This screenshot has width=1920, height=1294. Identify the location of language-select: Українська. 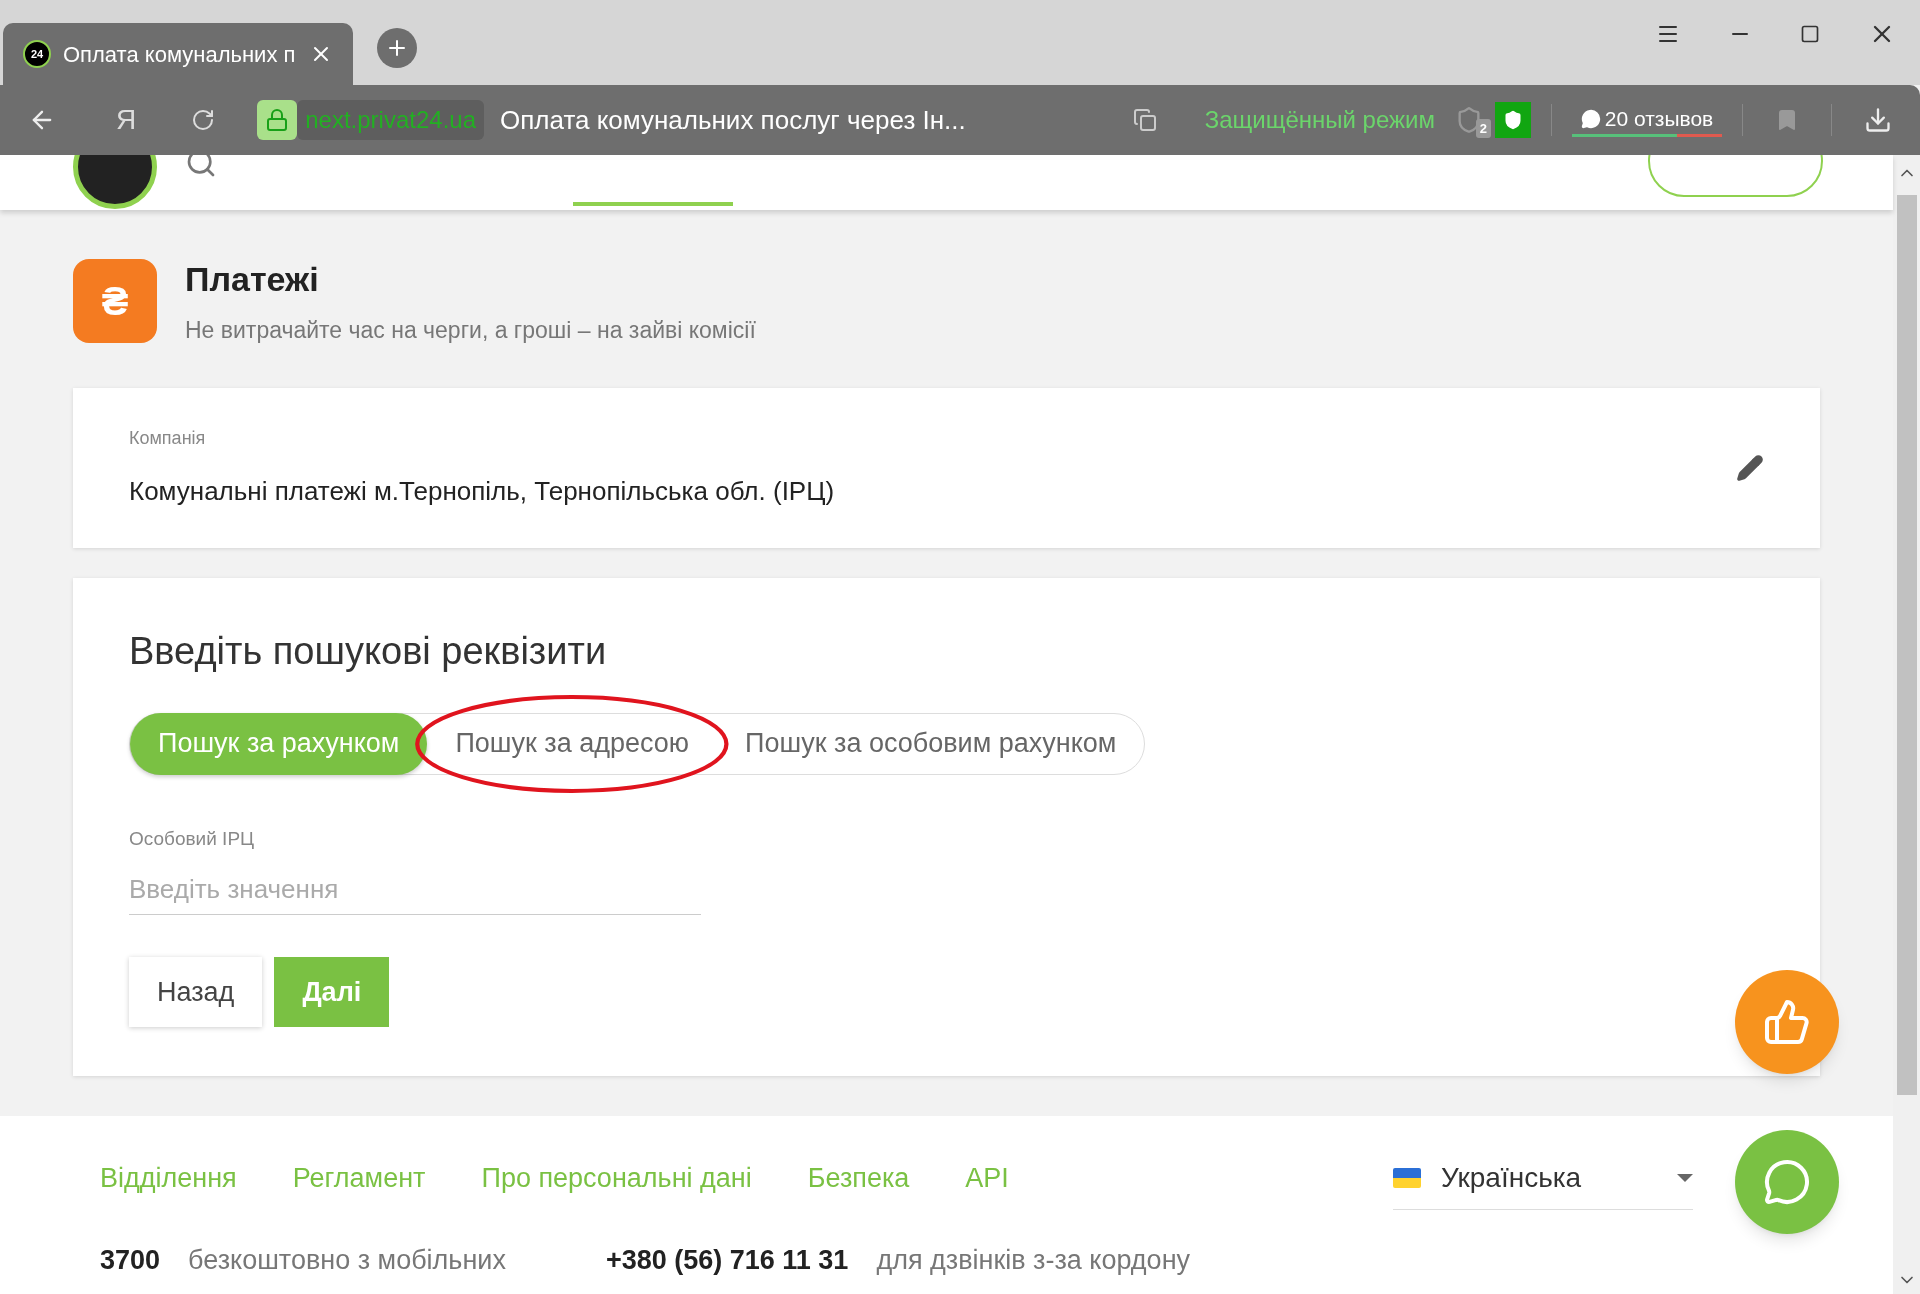
(1543, 1178).